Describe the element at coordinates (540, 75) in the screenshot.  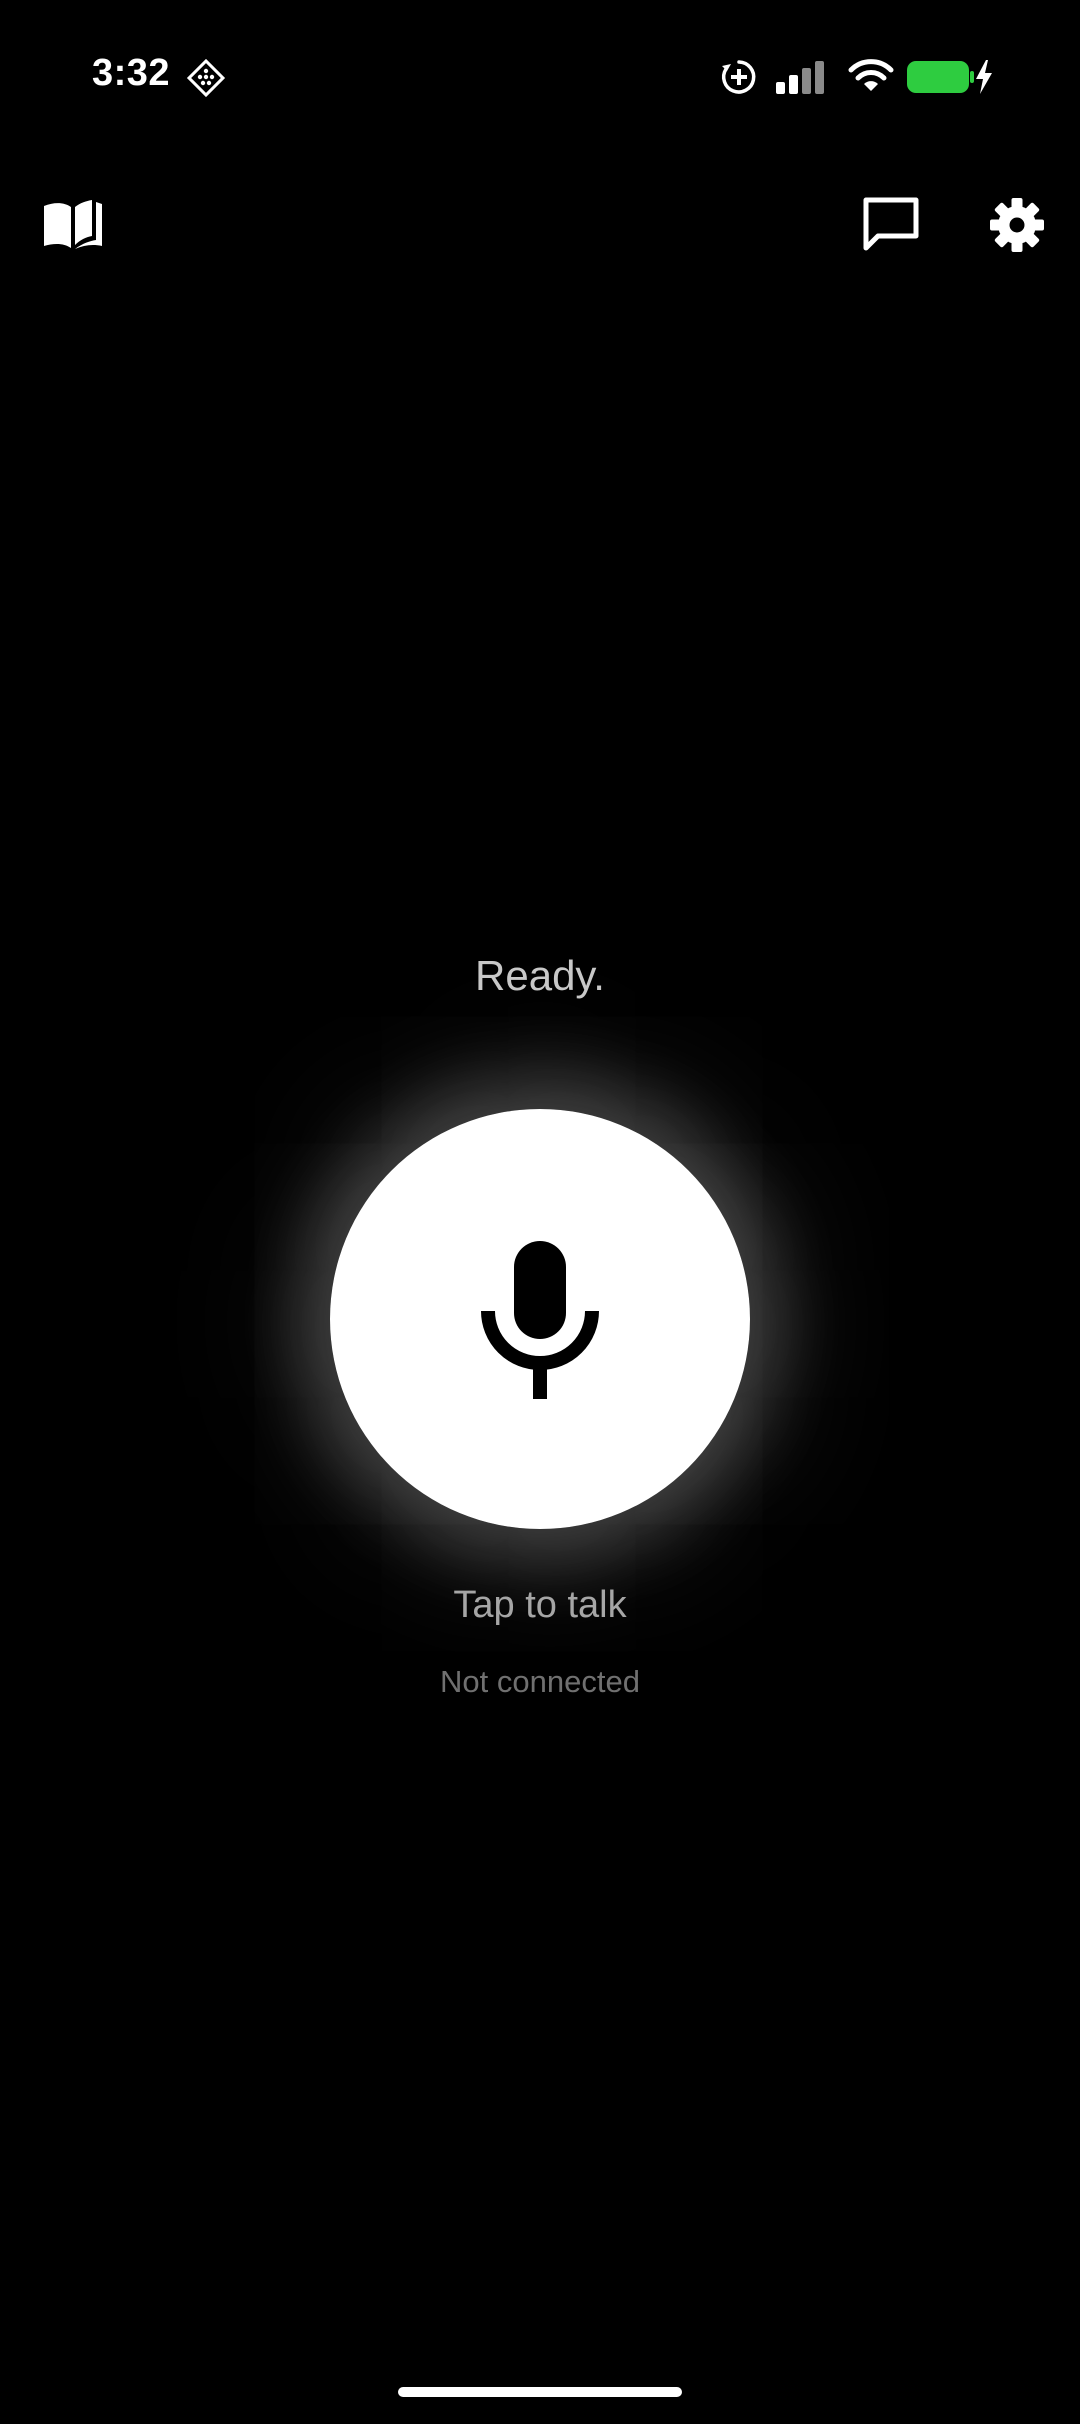
I see `status-bar: 3:32` at that location.